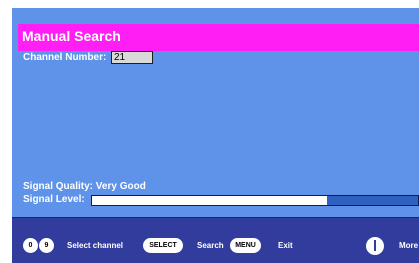 The width and height of the screenshot is (419, 263). I want to click on key-9-button: 9, so click(46, 245).